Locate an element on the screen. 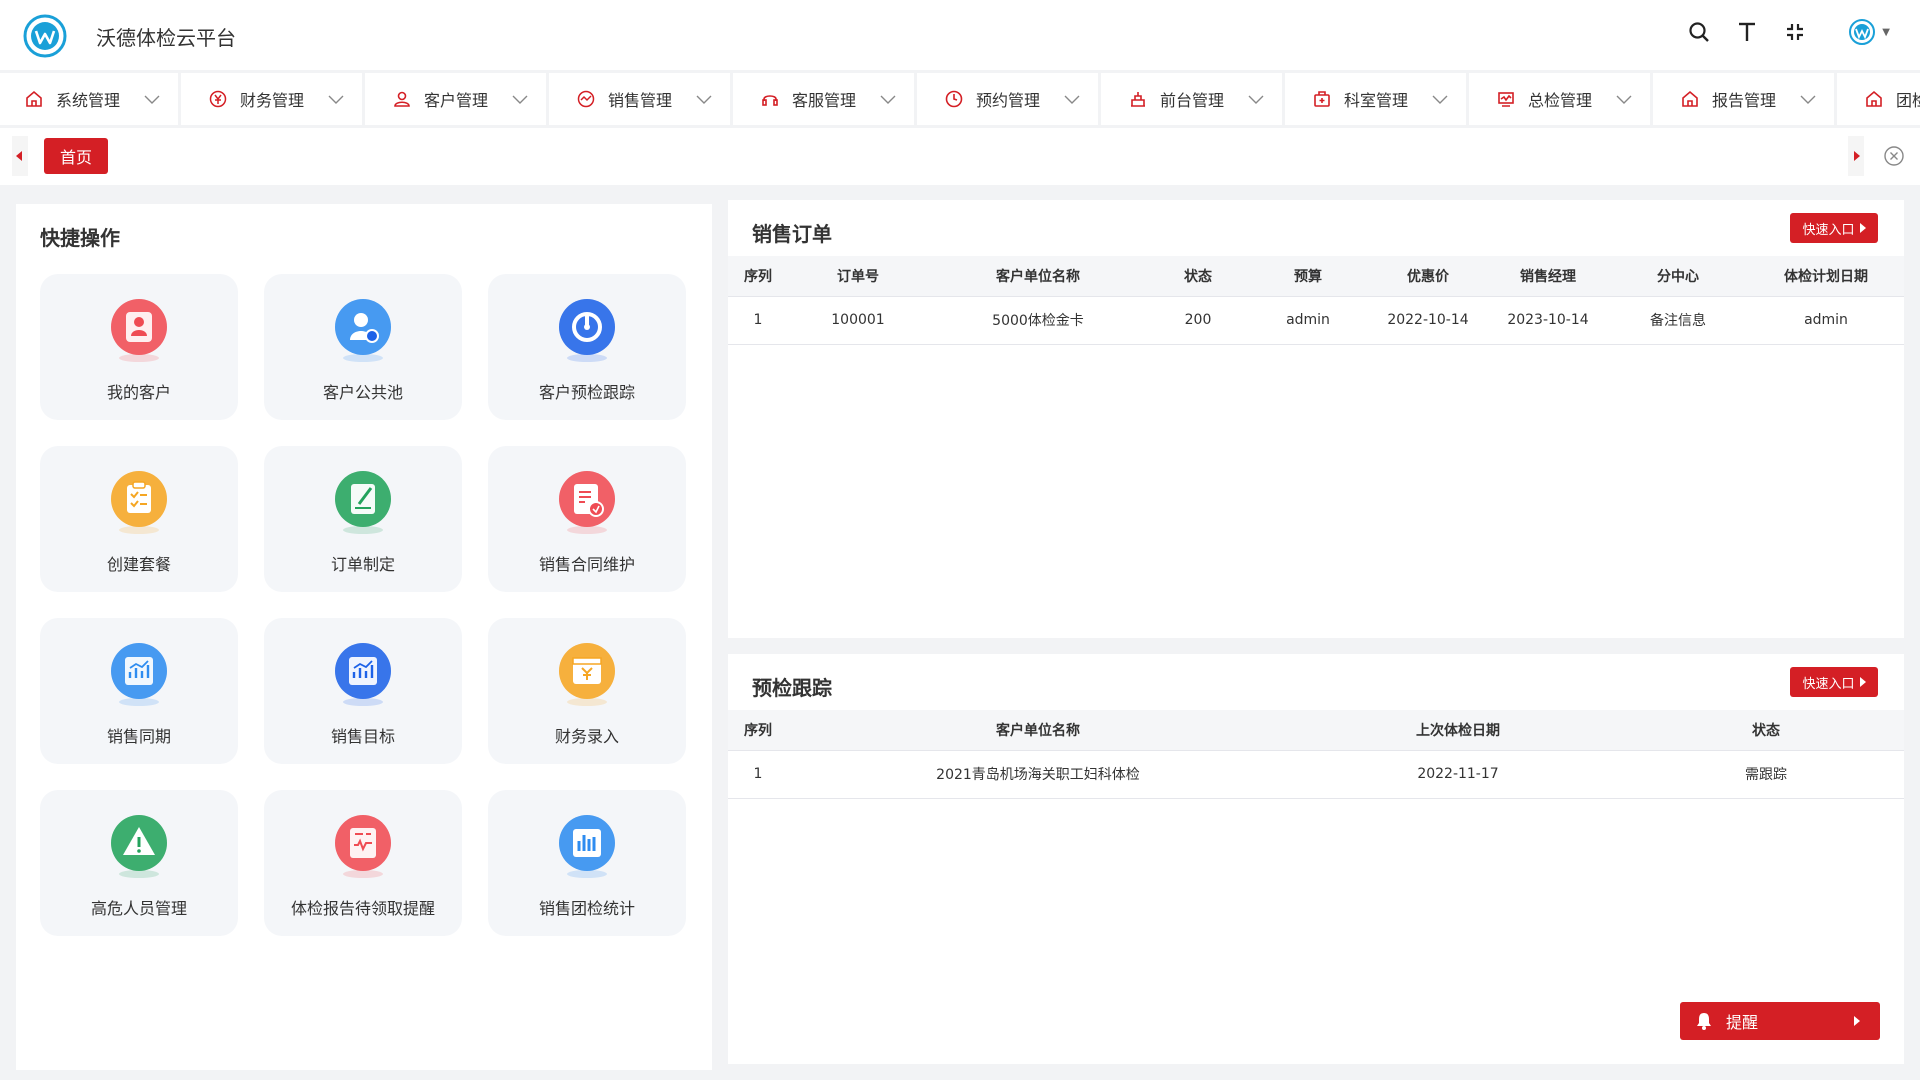 The image size is (1920, 1080). tab-scroll-right-button is located at coordinates (1856, 156).